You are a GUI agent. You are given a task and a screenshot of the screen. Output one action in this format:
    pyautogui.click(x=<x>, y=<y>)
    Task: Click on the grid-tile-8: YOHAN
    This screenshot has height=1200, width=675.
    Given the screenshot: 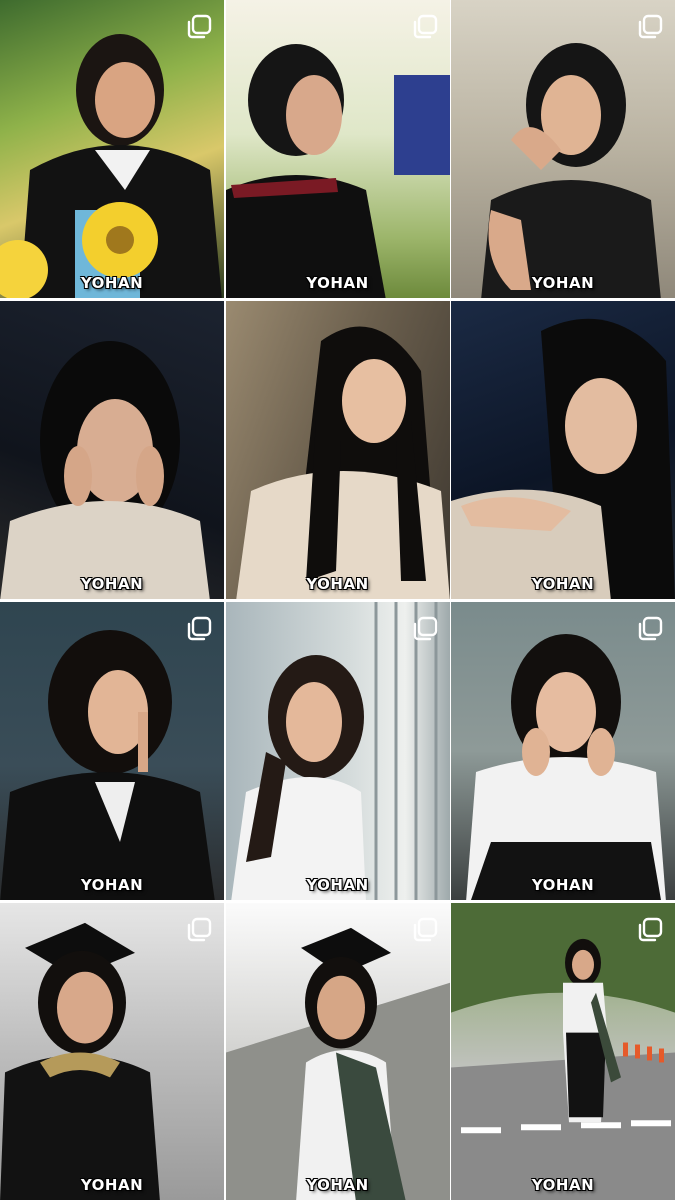 What is the action you would take?
    pyautogui.click(x=337, y=751)
    